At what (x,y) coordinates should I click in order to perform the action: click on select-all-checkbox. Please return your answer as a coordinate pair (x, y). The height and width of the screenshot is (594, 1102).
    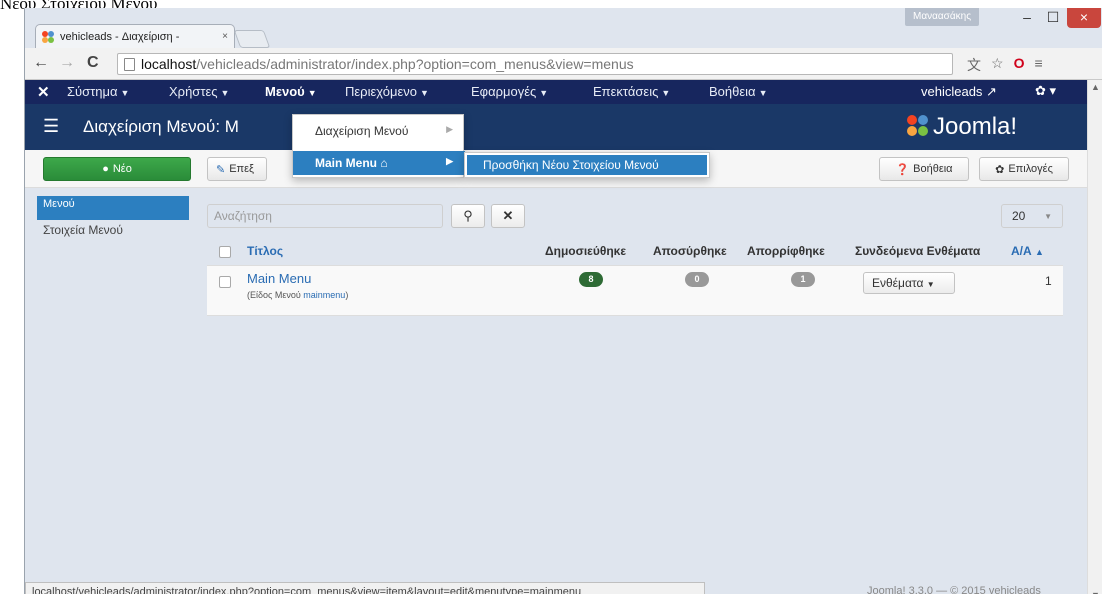
    Looking at the image, I should click on (225, 252).